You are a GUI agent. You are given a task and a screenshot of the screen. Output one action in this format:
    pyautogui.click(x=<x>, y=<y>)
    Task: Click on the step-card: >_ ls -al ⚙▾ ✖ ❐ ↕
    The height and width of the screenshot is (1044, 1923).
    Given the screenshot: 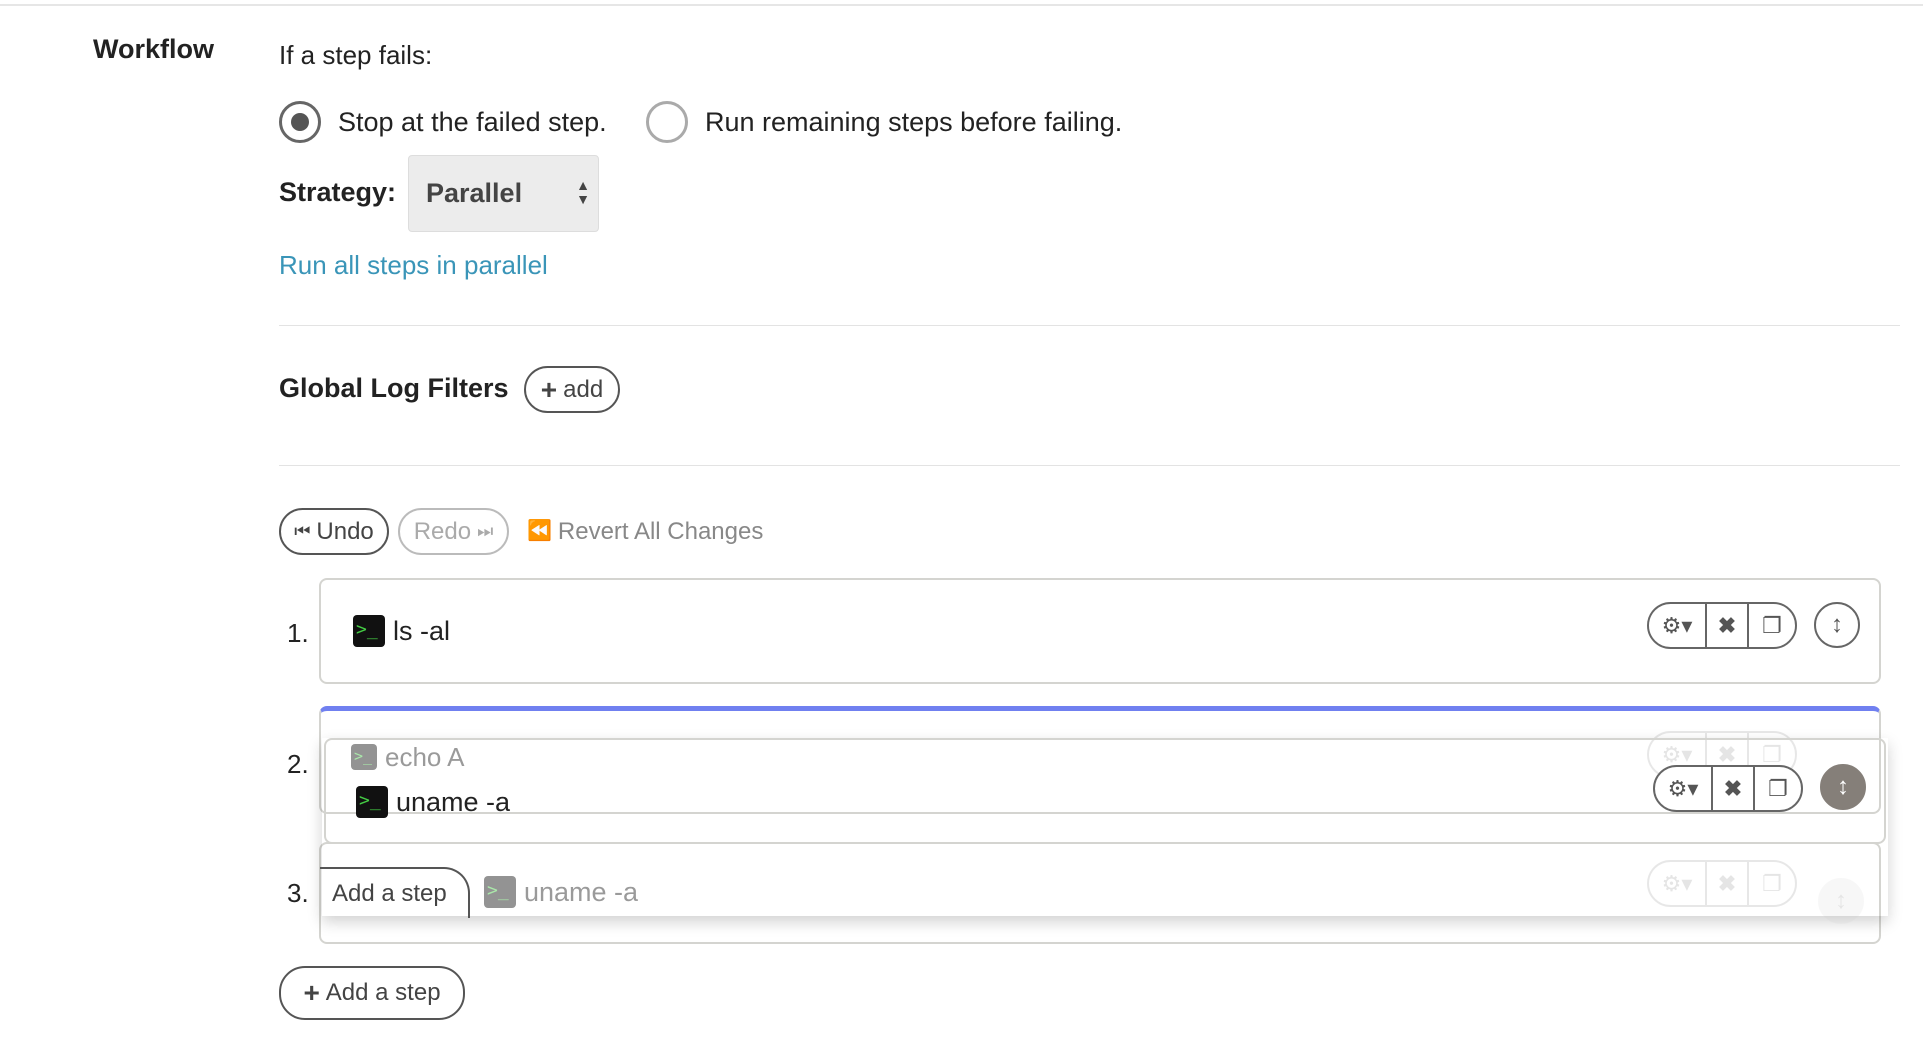 What is the action you would take?
    pyautogui.click(x=1100, y=631)
    